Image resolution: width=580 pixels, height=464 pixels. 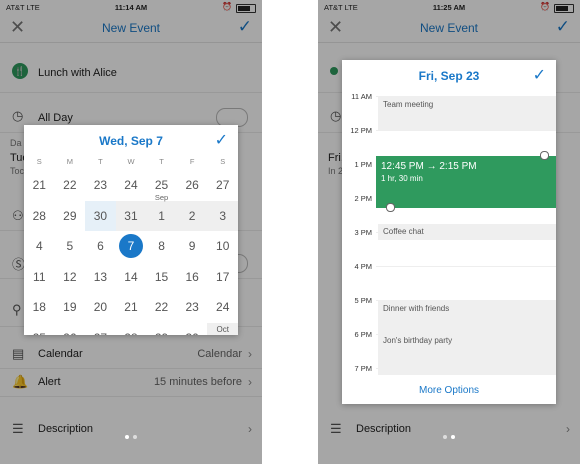 What do you see at coordinates (416, 308) in the screenshot?
I see `event-title: Dinner with friends` at bounding box center [416, 308].